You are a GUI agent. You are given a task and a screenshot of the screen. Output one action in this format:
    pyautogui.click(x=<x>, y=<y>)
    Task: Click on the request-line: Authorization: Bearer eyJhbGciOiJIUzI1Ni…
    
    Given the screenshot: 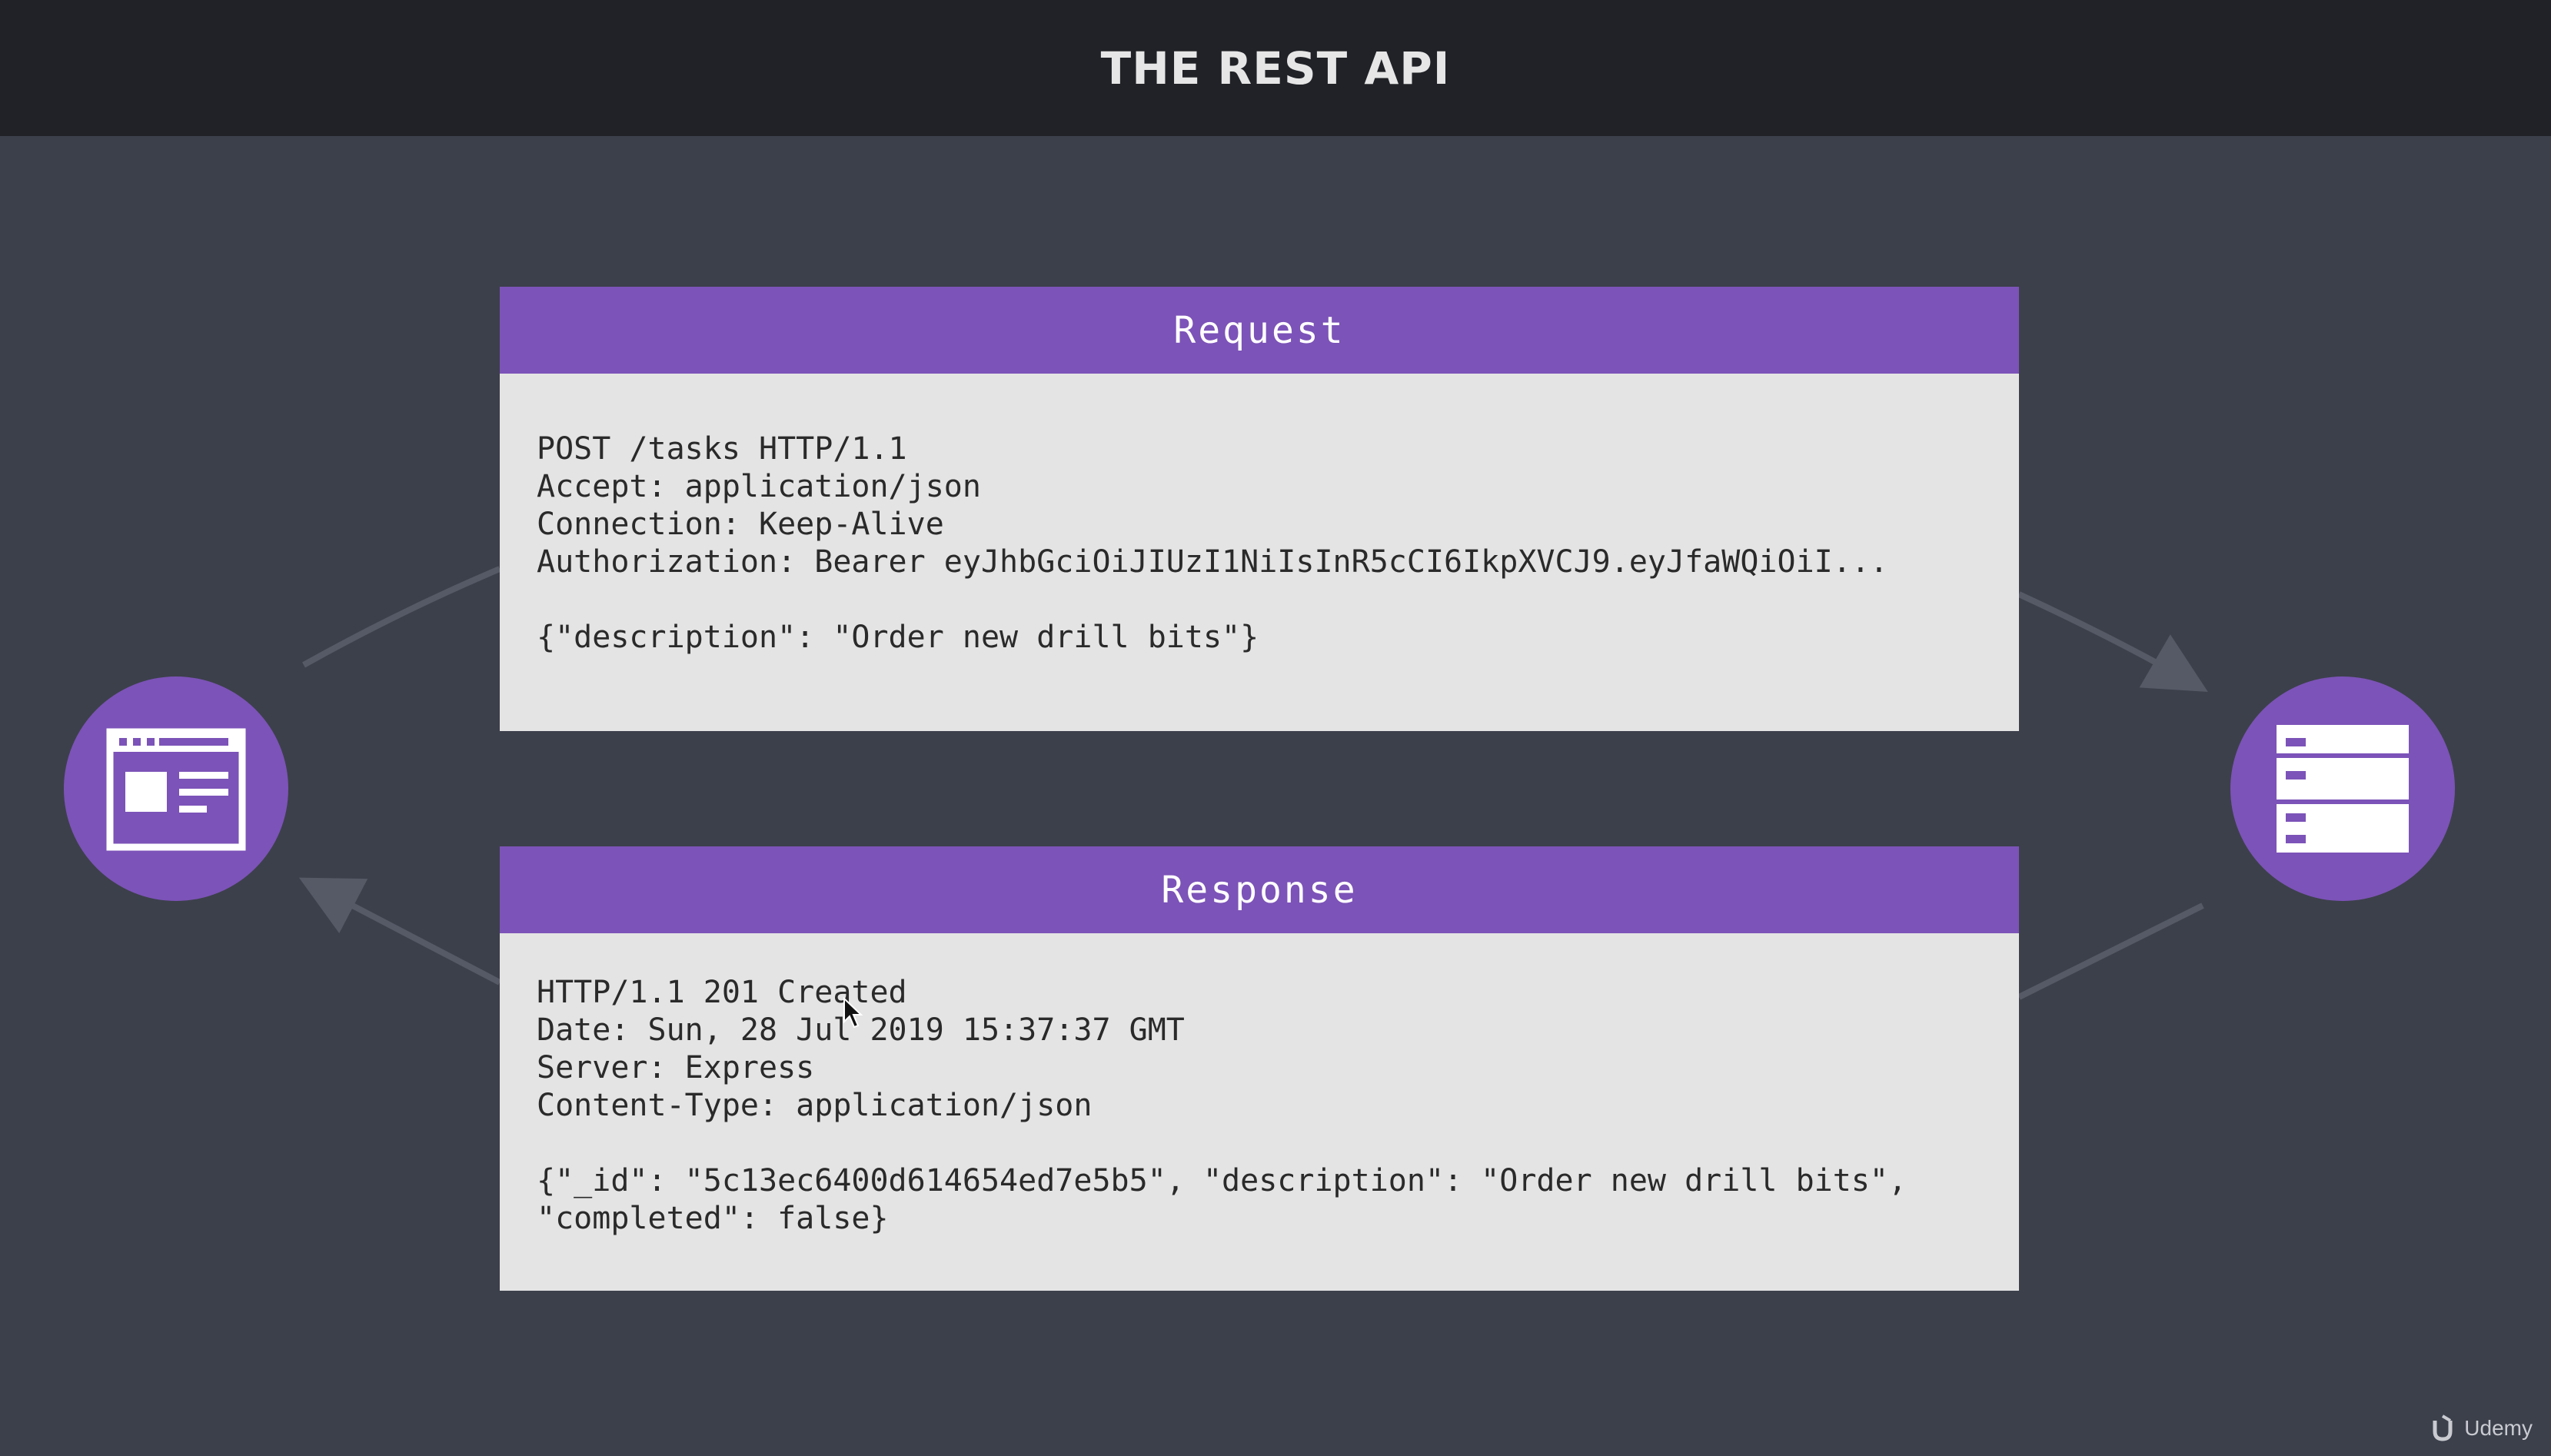 What is the action you would take?
    pyautogui.click(x=1212, y=562)
    